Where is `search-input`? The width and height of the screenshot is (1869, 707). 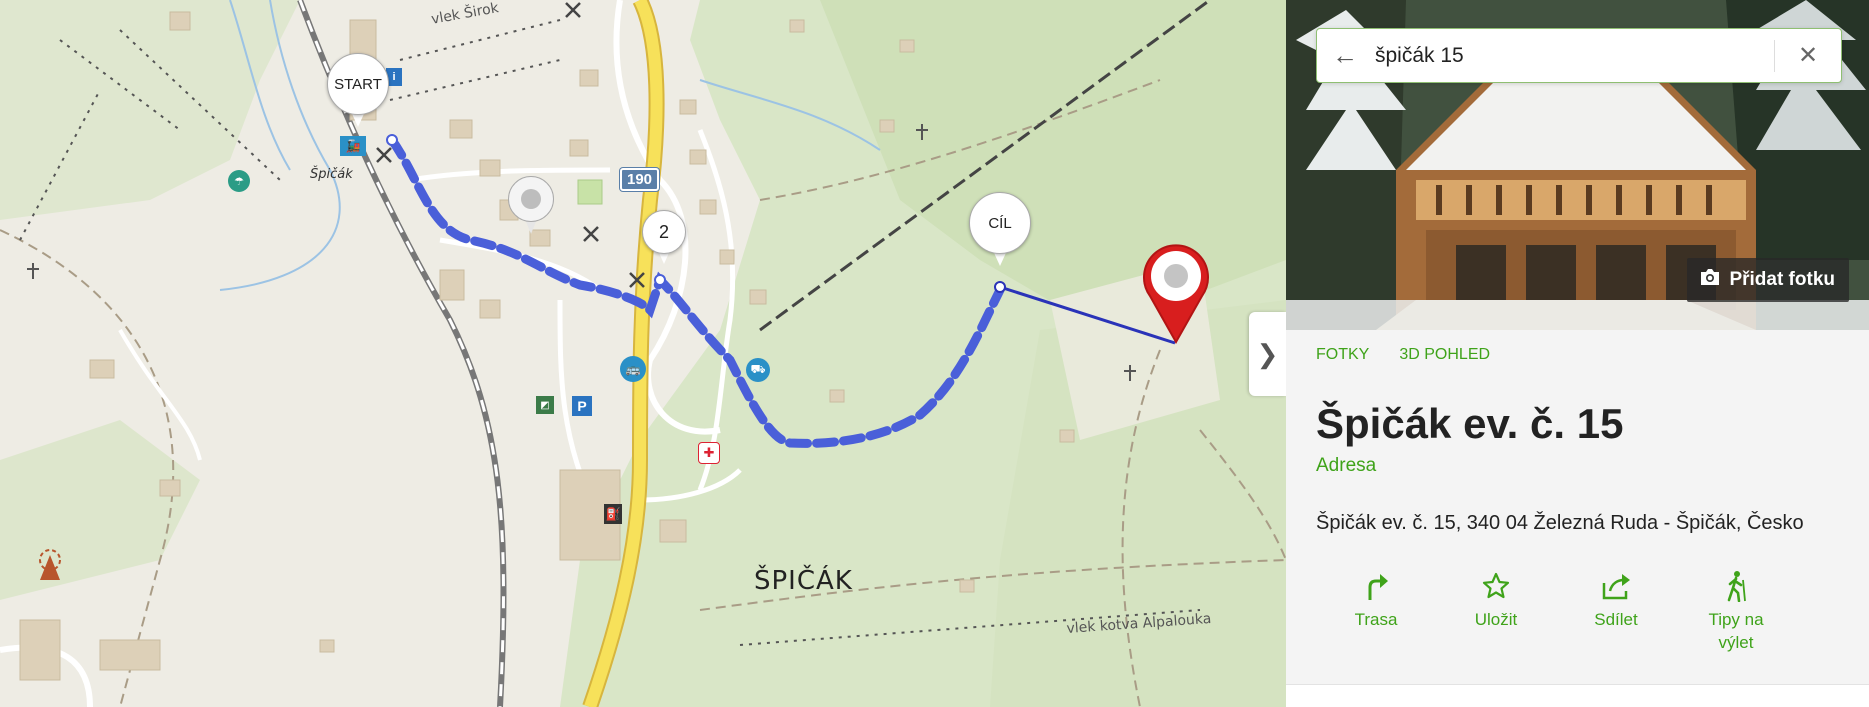
search-input is located at coordinates (1573, 55).